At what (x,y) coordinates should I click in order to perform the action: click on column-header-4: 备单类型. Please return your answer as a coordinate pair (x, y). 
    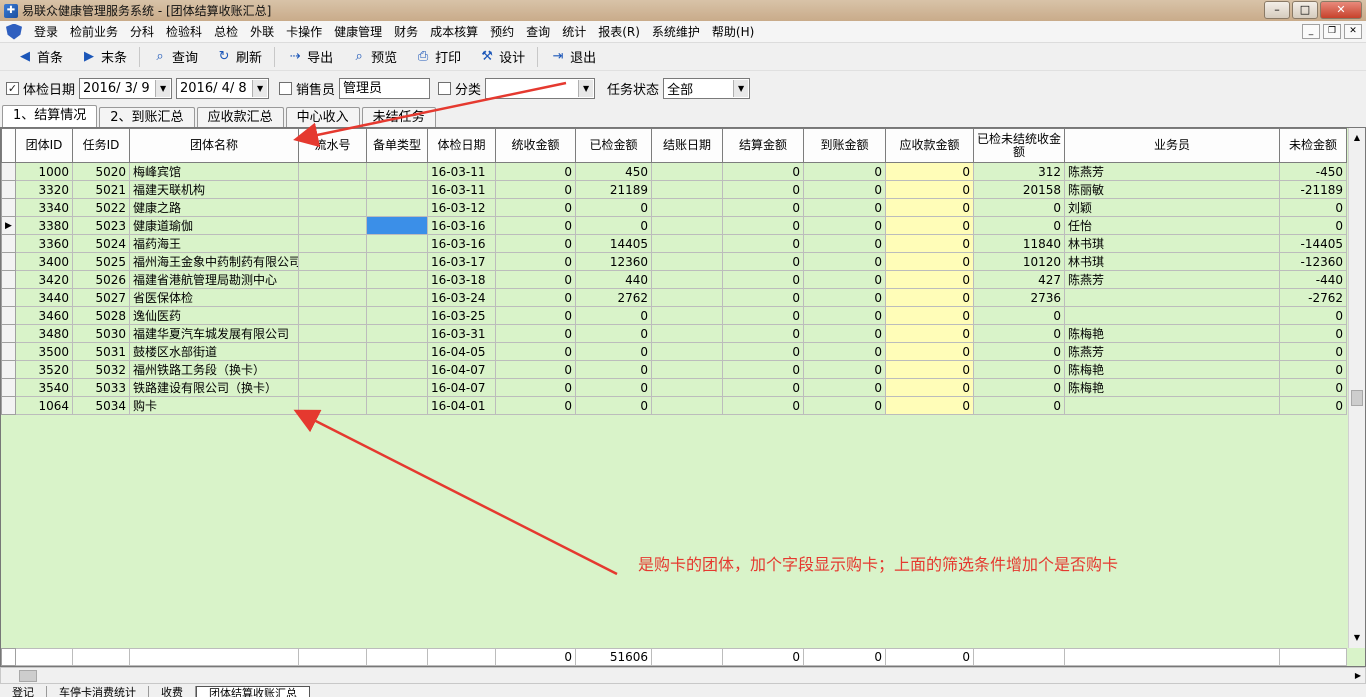
    Looking at the image, I should click on (397, 145).